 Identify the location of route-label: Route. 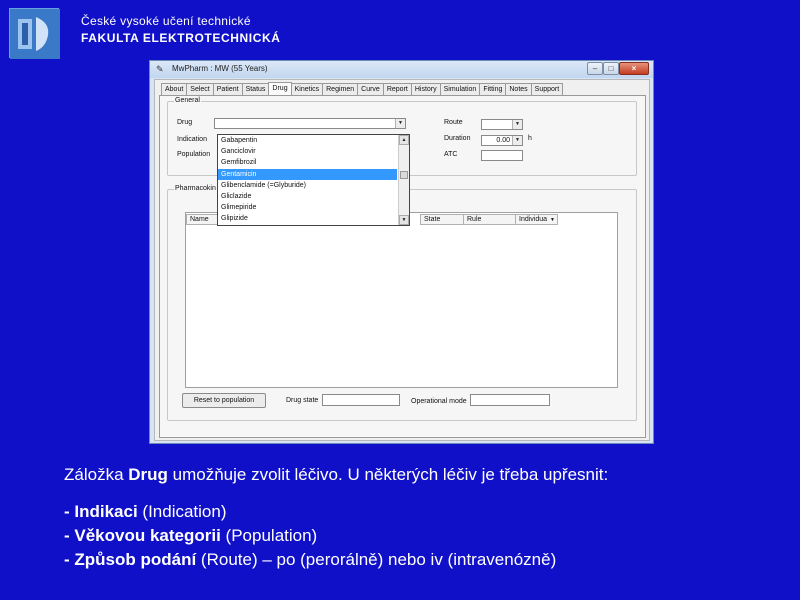
(453, 122).